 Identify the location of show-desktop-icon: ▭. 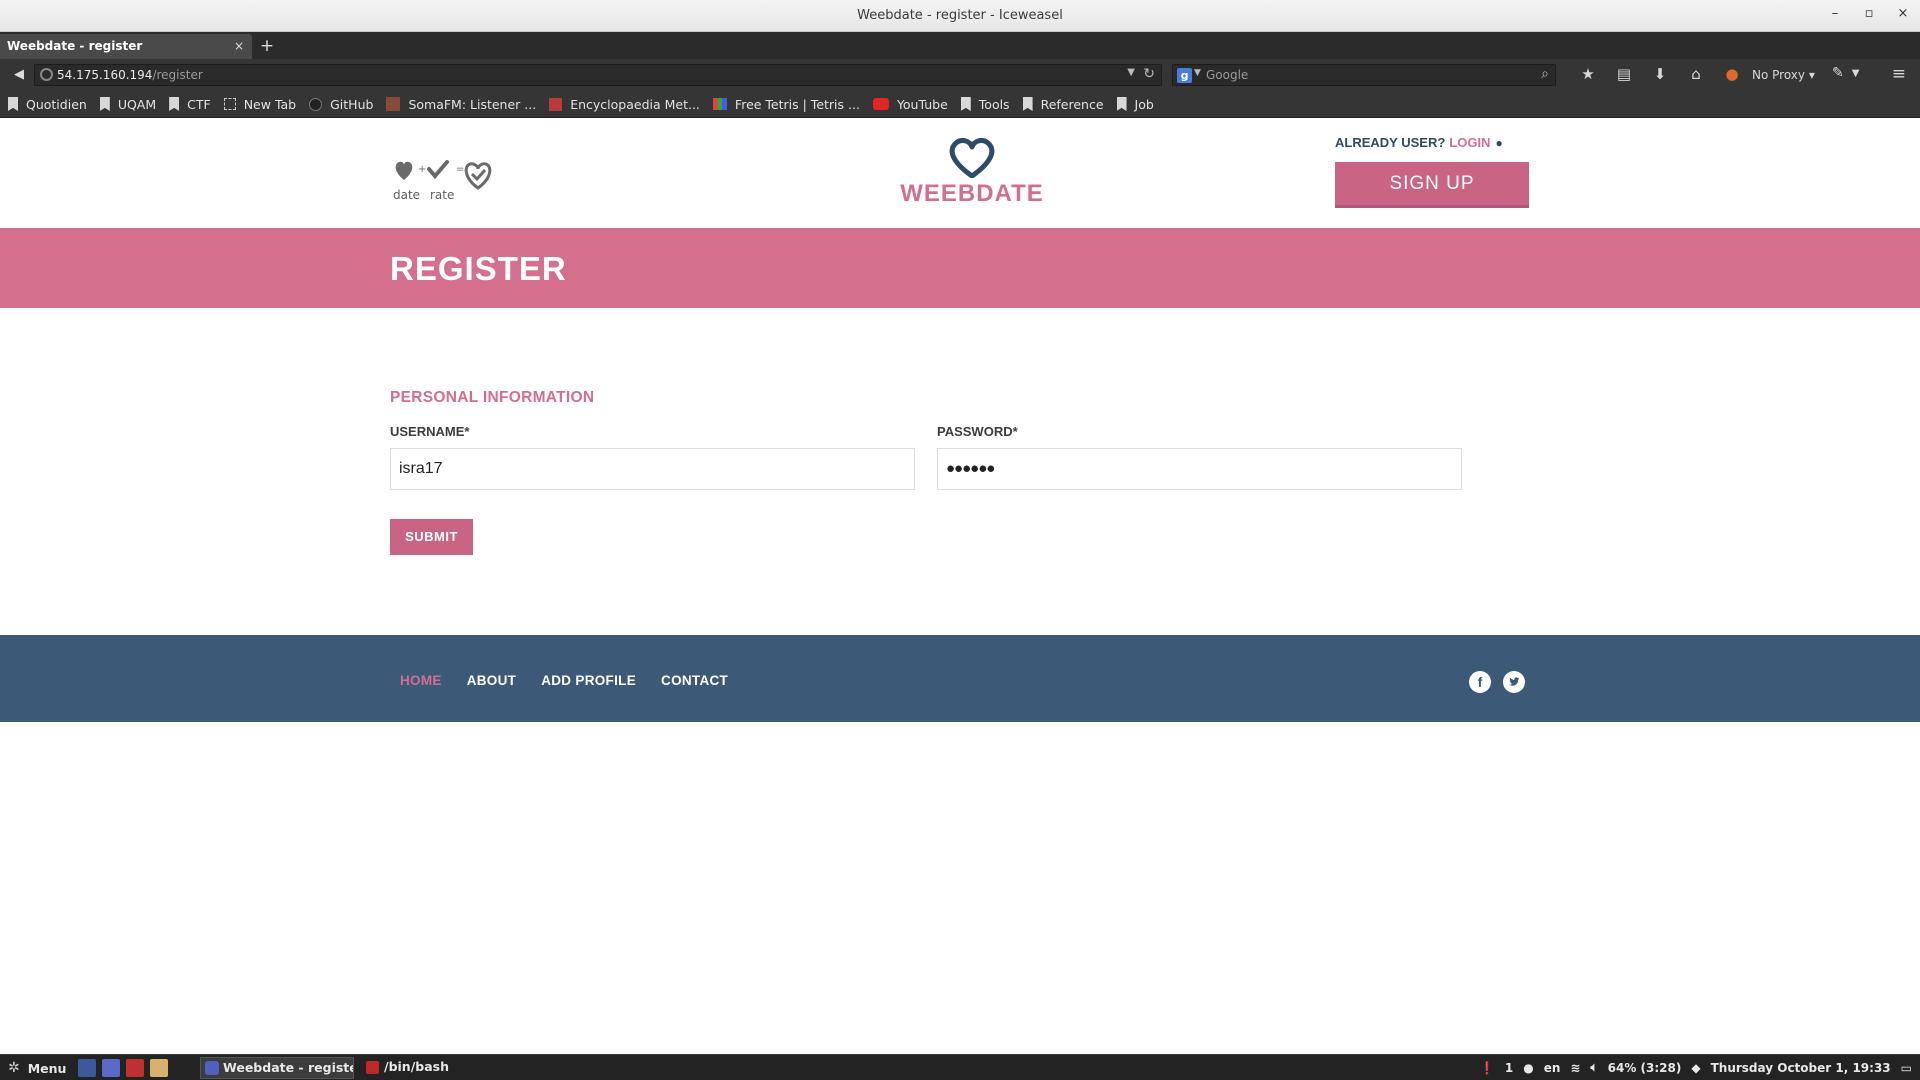
(1906, 1068).